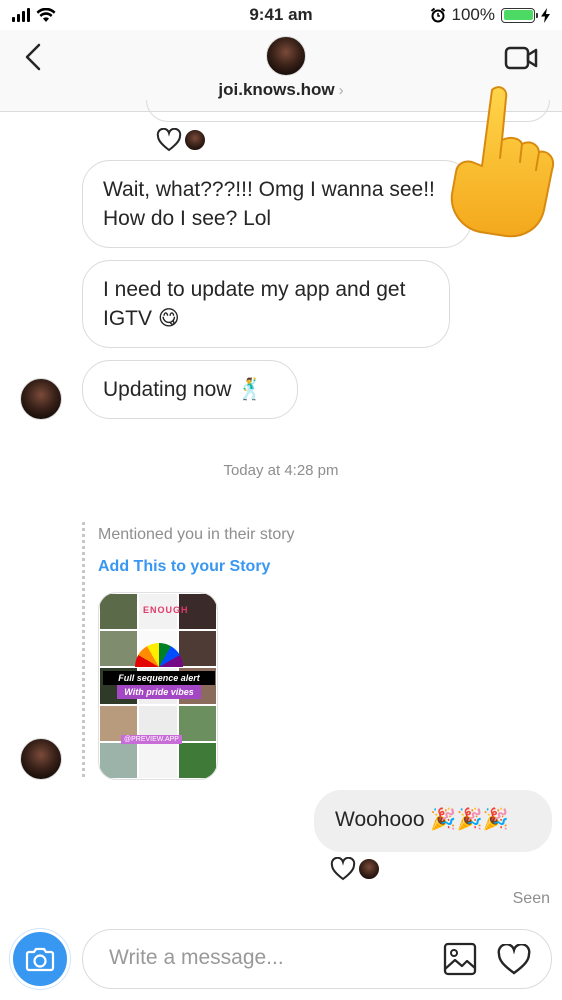 The width and height of the screenshot is (562, 1000). Describe the element at coordinates (167, 389) in the screenshot. I see `message-text: Updating now` at that location.